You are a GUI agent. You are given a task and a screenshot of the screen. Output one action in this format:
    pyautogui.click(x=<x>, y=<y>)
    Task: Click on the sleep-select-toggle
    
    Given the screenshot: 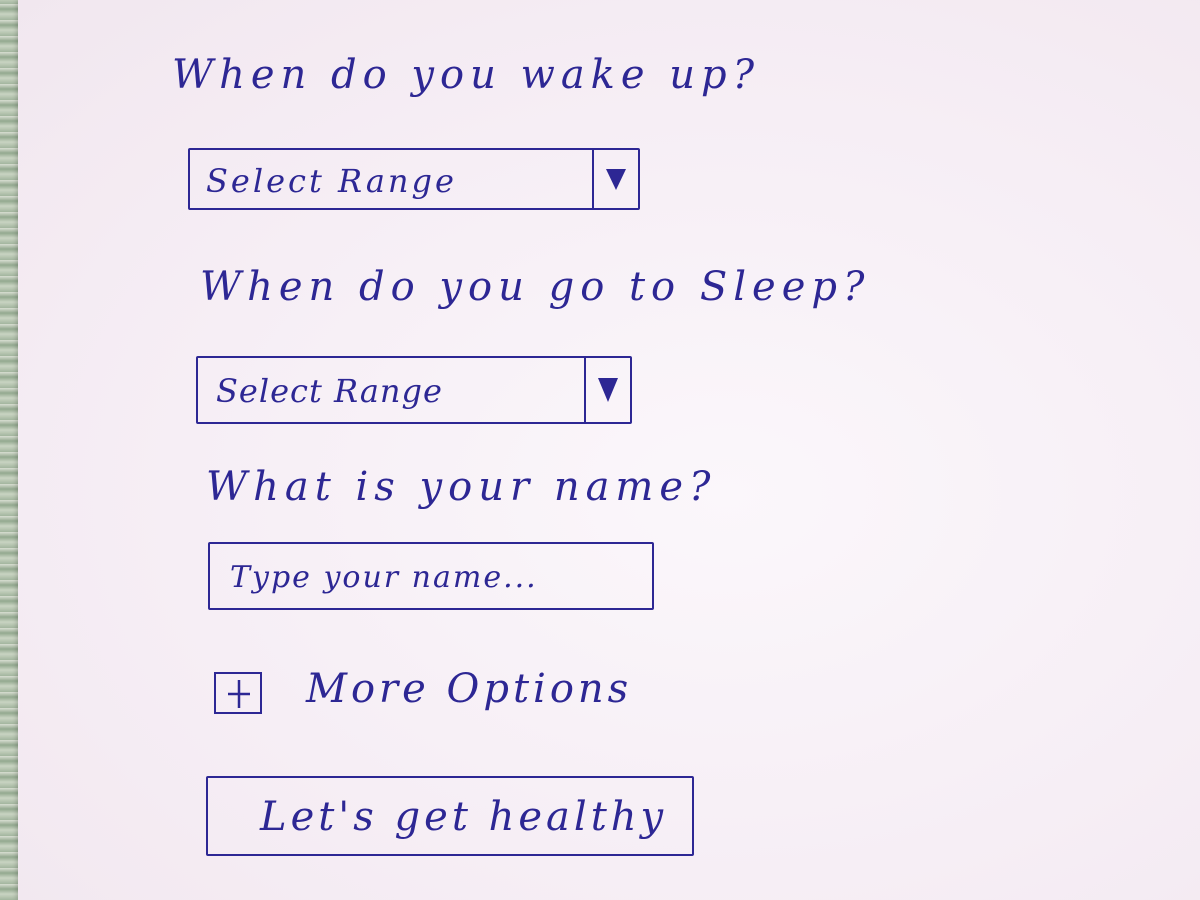 What is the action you would take?
    pyautogui.click(x=607, y=390)
    